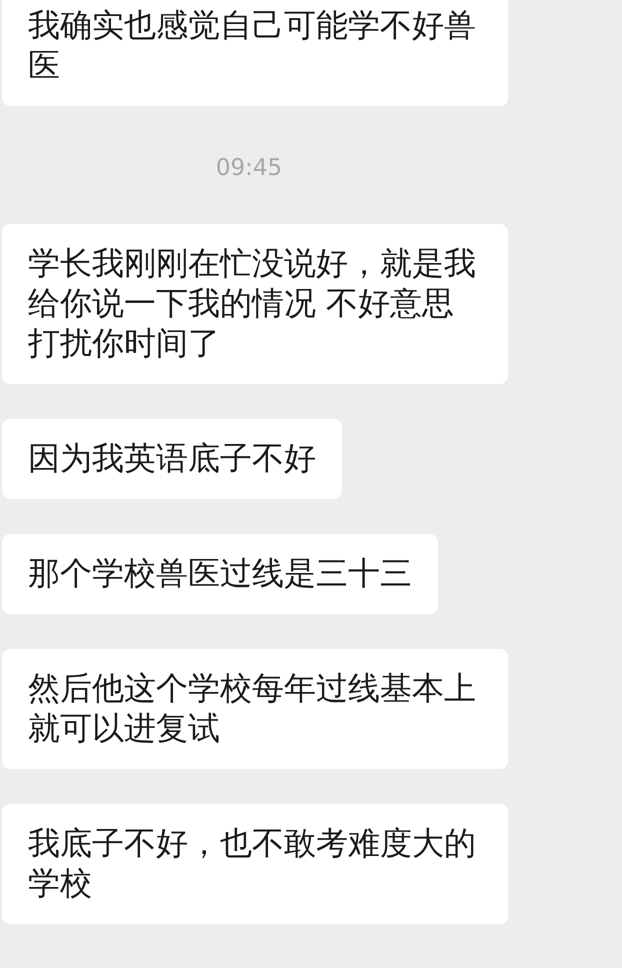 The height and width of the screenshot is (968, 622). Describe the element at coordinates (255, 53) in the screenshot. I see `message-bubble: 我确实也感觉自己可能学不好兽医` at that location.